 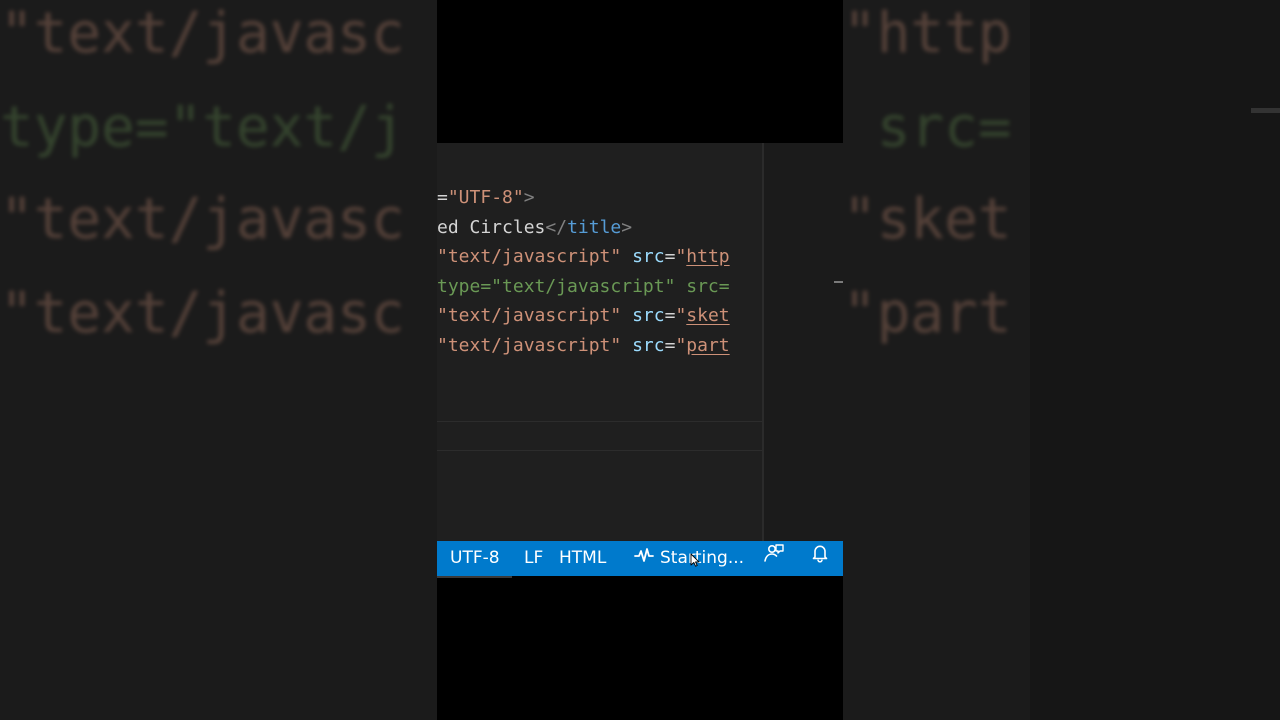 What do you see at coordinates (927, 219) in the screenshot?
I see `background-code-line: "sket` at bounding box center [927, 219].